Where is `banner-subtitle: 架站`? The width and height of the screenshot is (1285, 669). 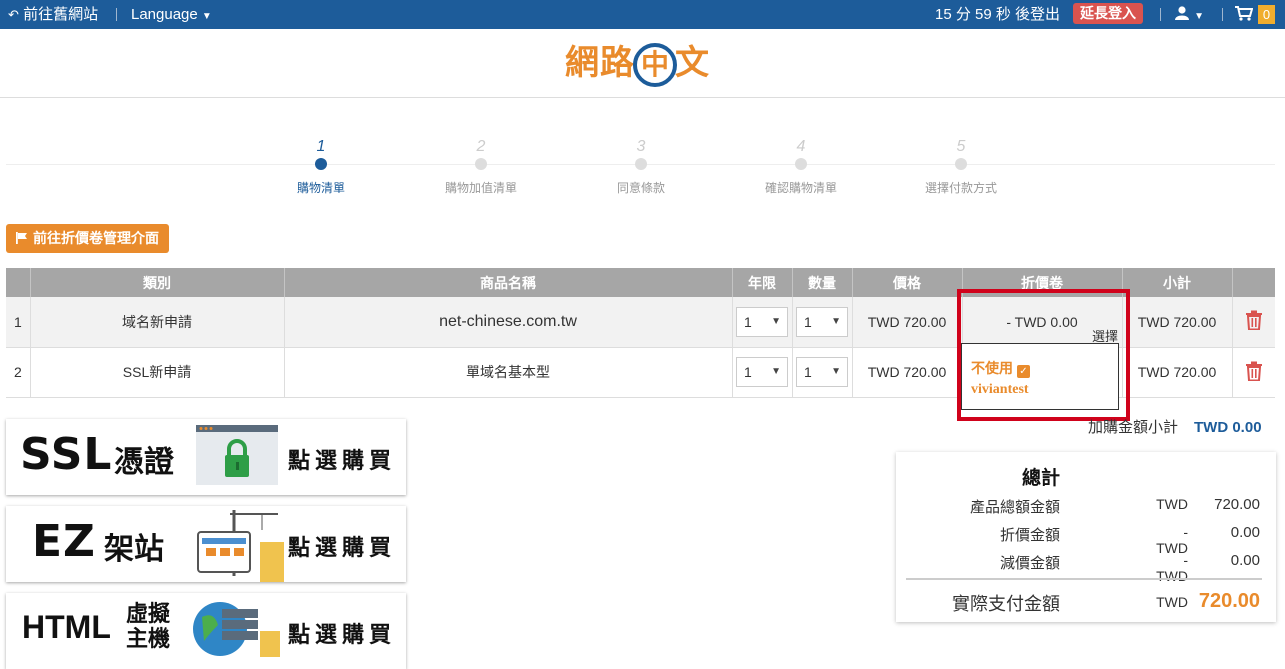
banner-subtitle: 架站 is located at coordinates (134, 549).